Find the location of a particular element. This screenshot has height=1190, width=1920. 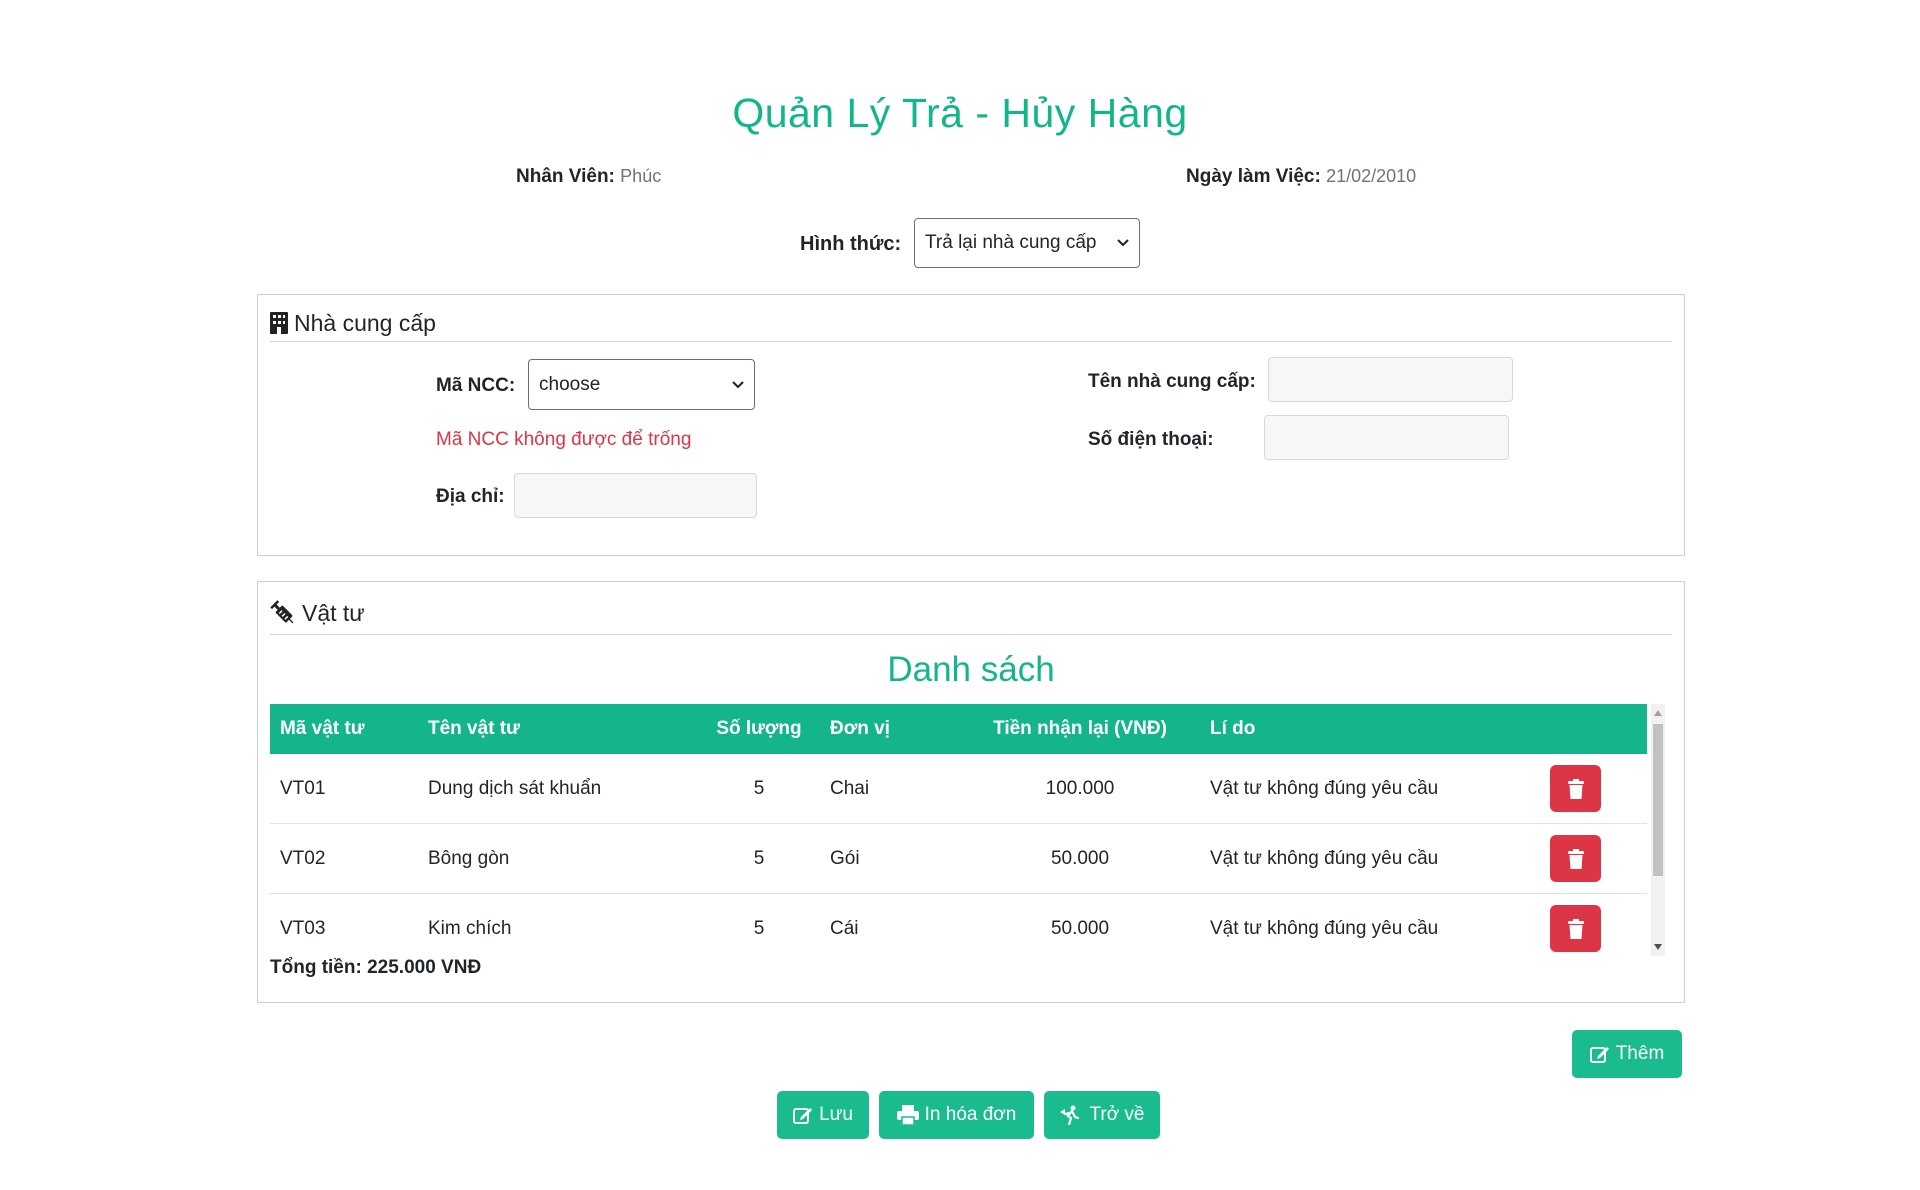

save-button: Lưu is located at coordinates (823, 1115).